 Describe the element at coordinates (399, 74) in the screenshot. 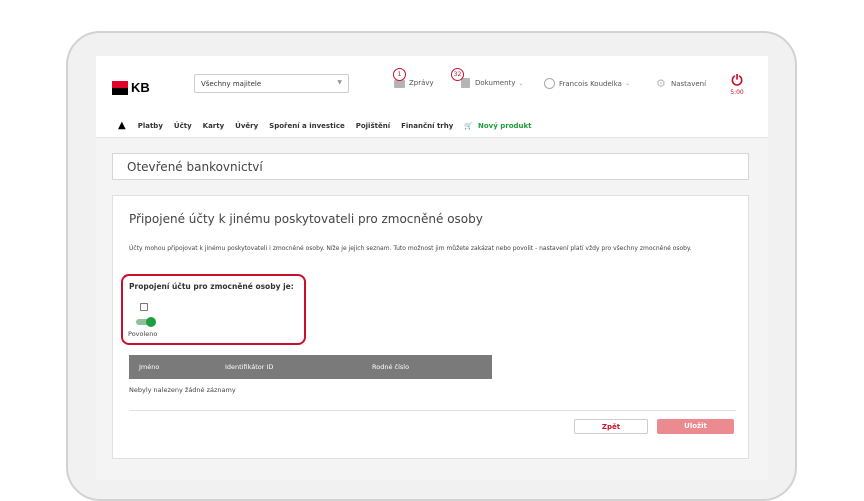

I see `messages-count-badge: 1` at that location.